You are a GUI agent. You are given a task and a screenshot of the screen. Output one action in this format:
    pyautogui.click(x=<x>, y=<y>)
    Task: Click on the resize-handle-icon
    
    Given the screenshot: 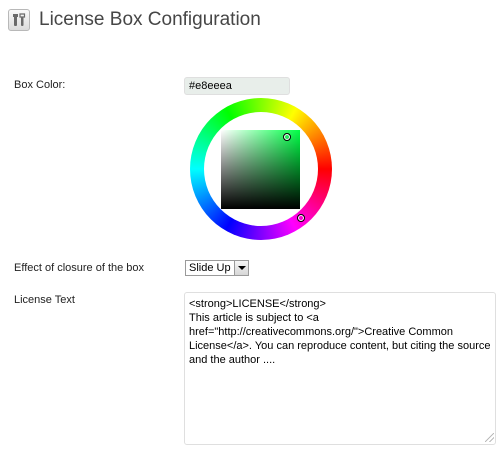 What is the action you would take?
    pyautogui.click(x=489, y=437)
    